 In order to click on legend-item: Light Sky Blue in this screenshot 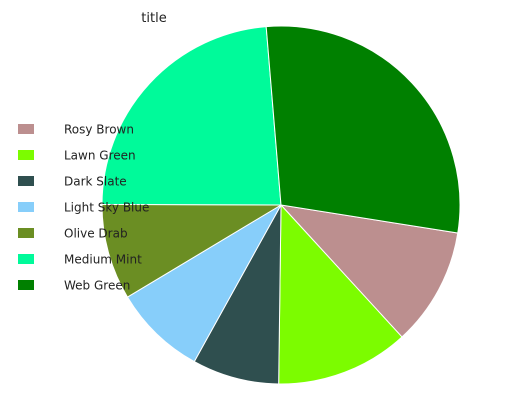, I will do `click(83, 208)`.